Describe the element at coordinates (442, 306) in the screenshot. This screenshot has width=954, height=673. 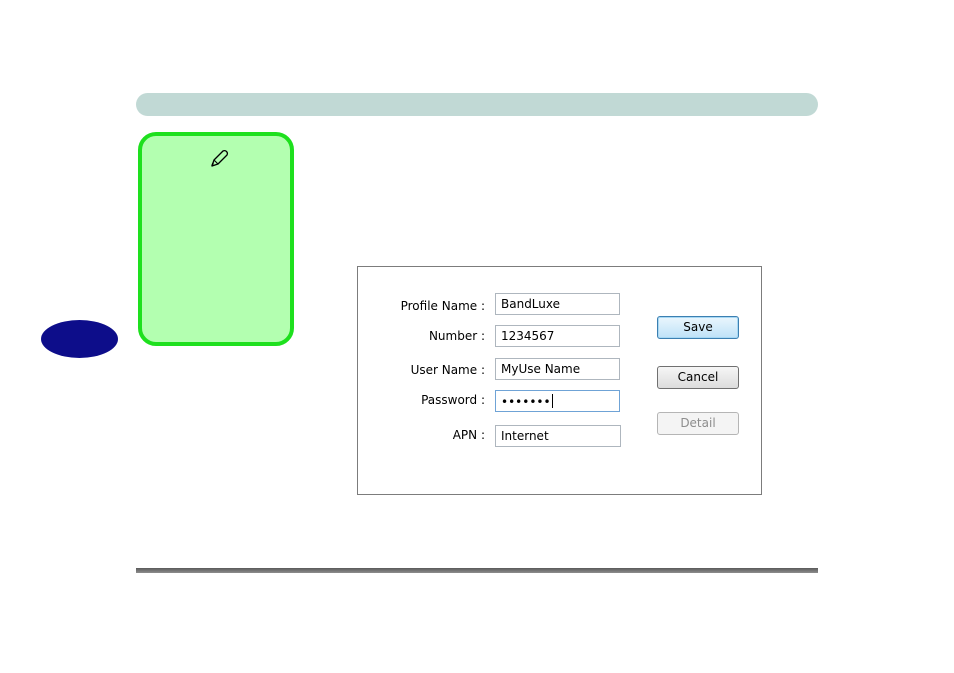
I see `profile-name-label: Profile Name :` at that location.